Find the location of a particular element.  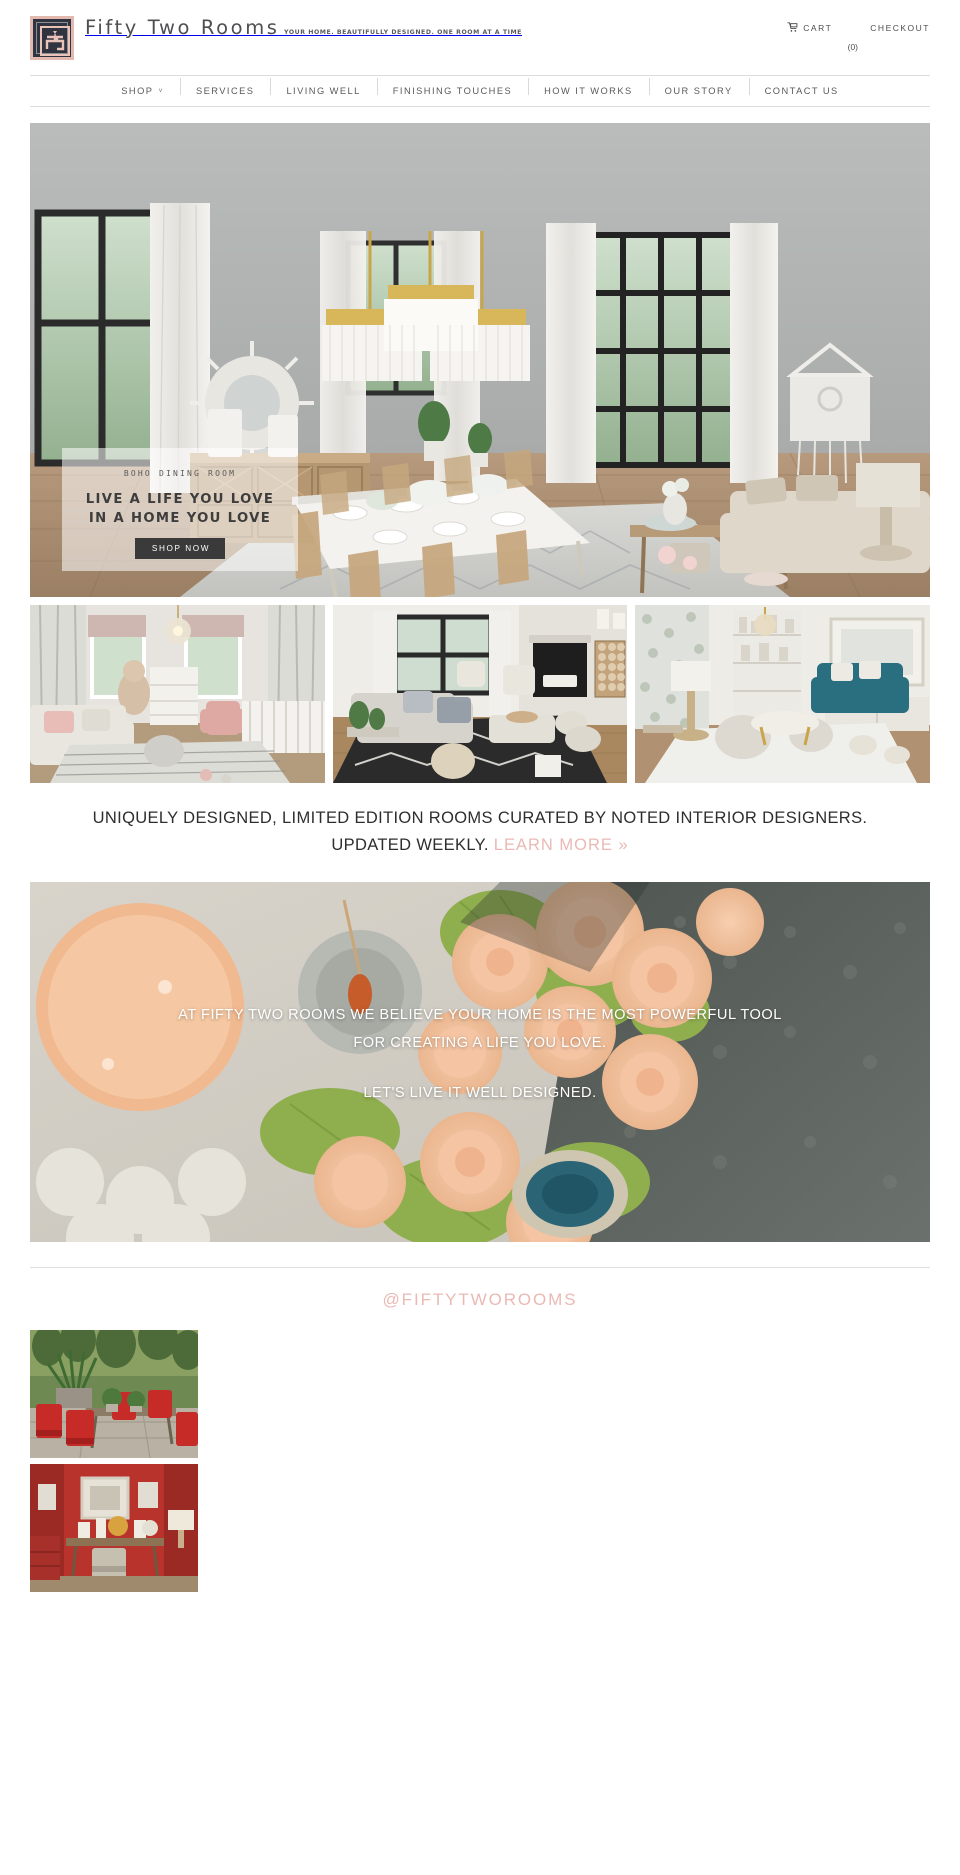

checkout-label: CHECKOUT is located at coordinates (900, 27).